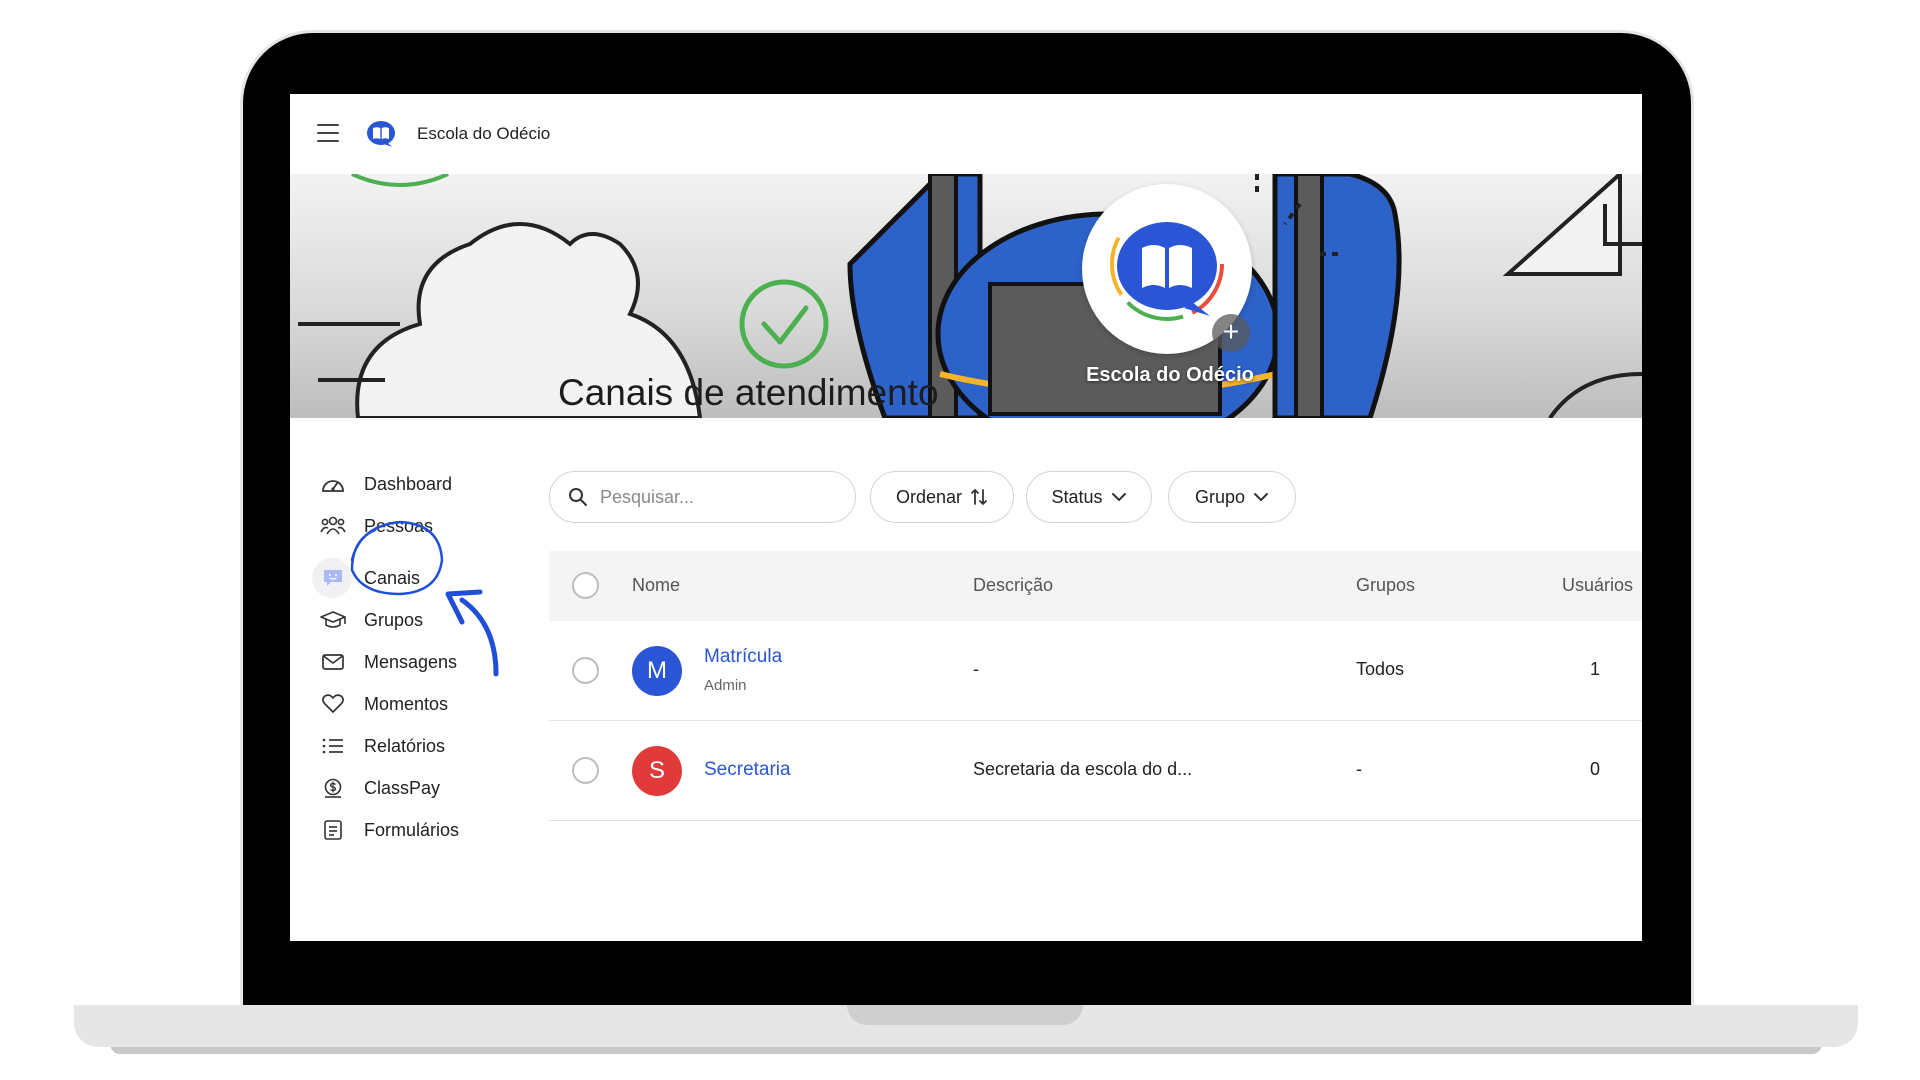  I want to click on page-title: Canais de atendimento, so click(748, 392).